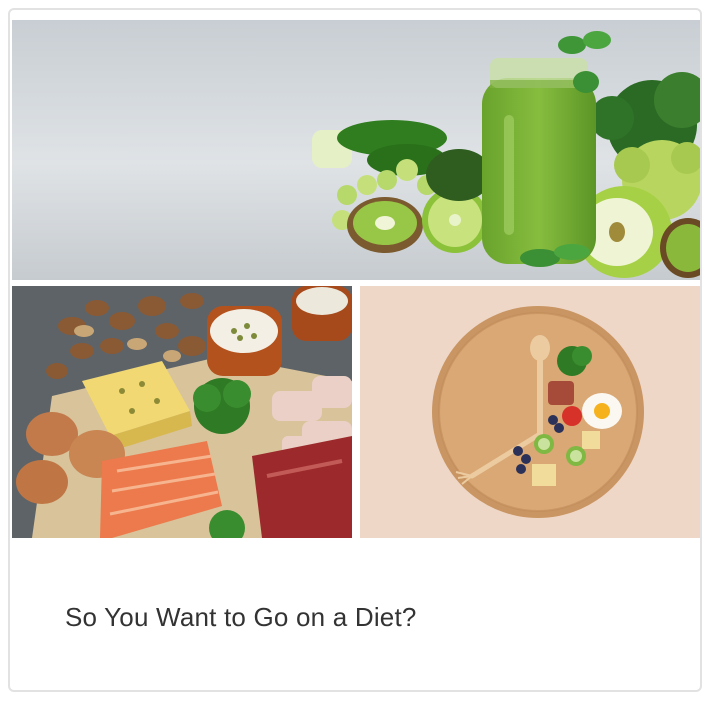 This screenshot has width=708, height=708. Describe the element at coordinates (241, 617) in the screenshot. I see `card-title: So You Want to Go on a Diet?` at that location.